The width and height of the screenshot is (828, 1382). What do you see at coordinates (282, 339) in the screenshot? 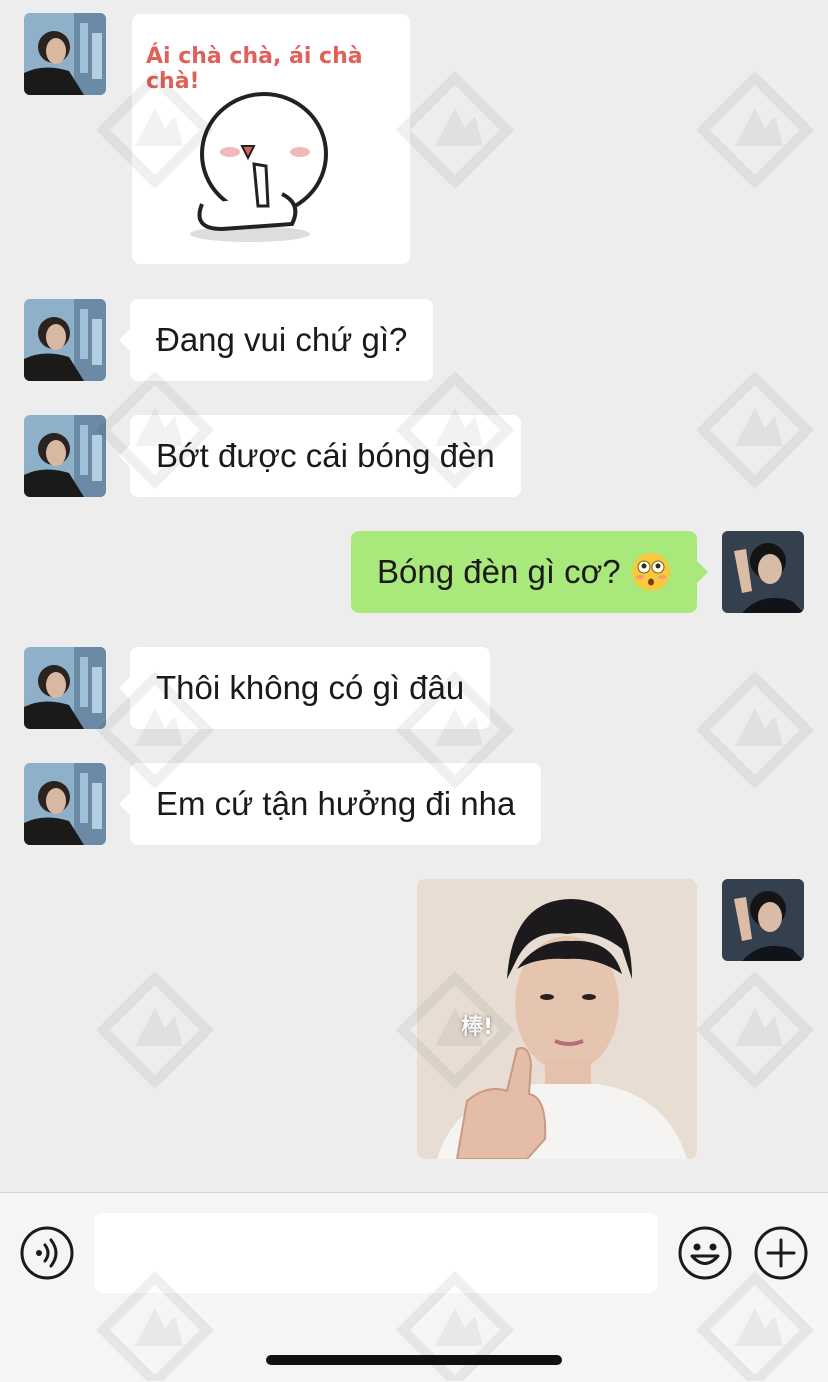
I see `message-text: Đang vui chứ gì?` at bounding box center [282, 339].